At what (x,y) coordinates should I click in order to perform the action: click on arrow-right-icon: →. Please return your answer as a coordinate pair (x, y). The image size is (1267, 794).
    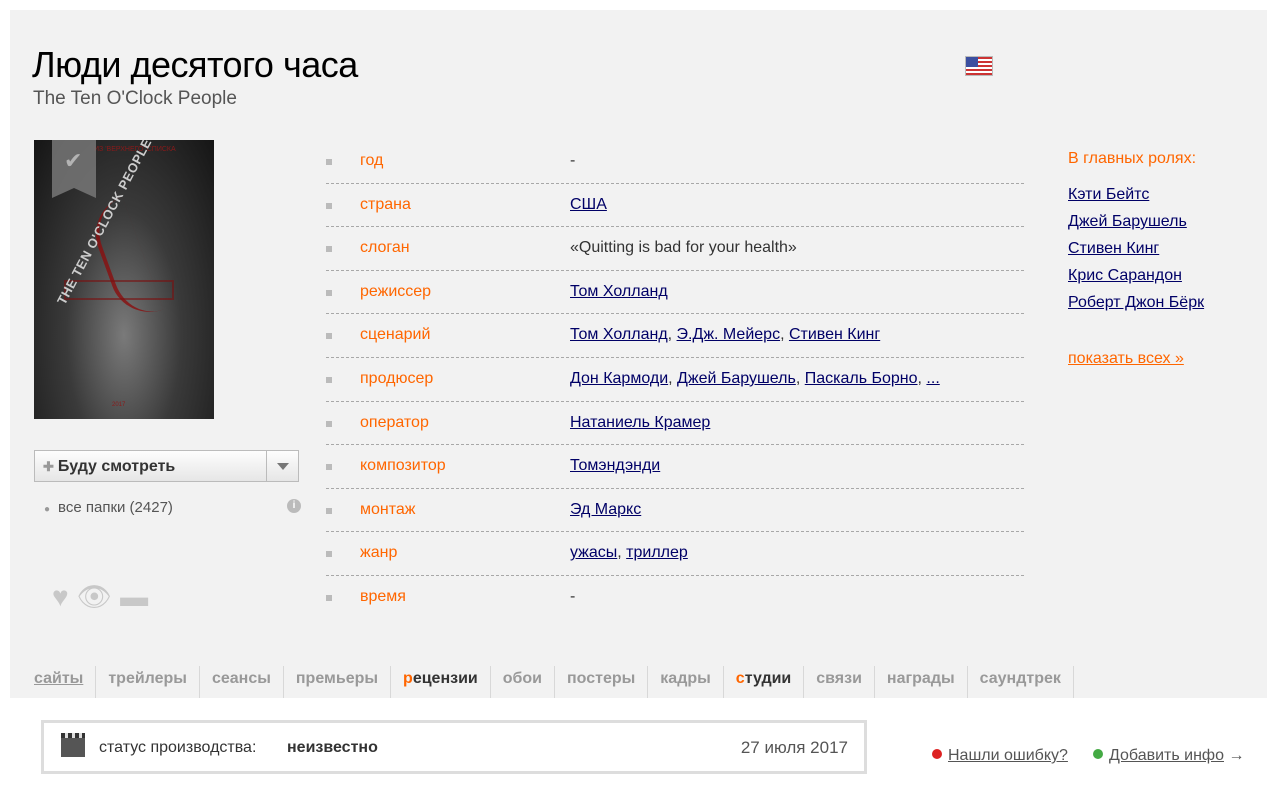
    Looking at the image, I should click on (1236, 755).